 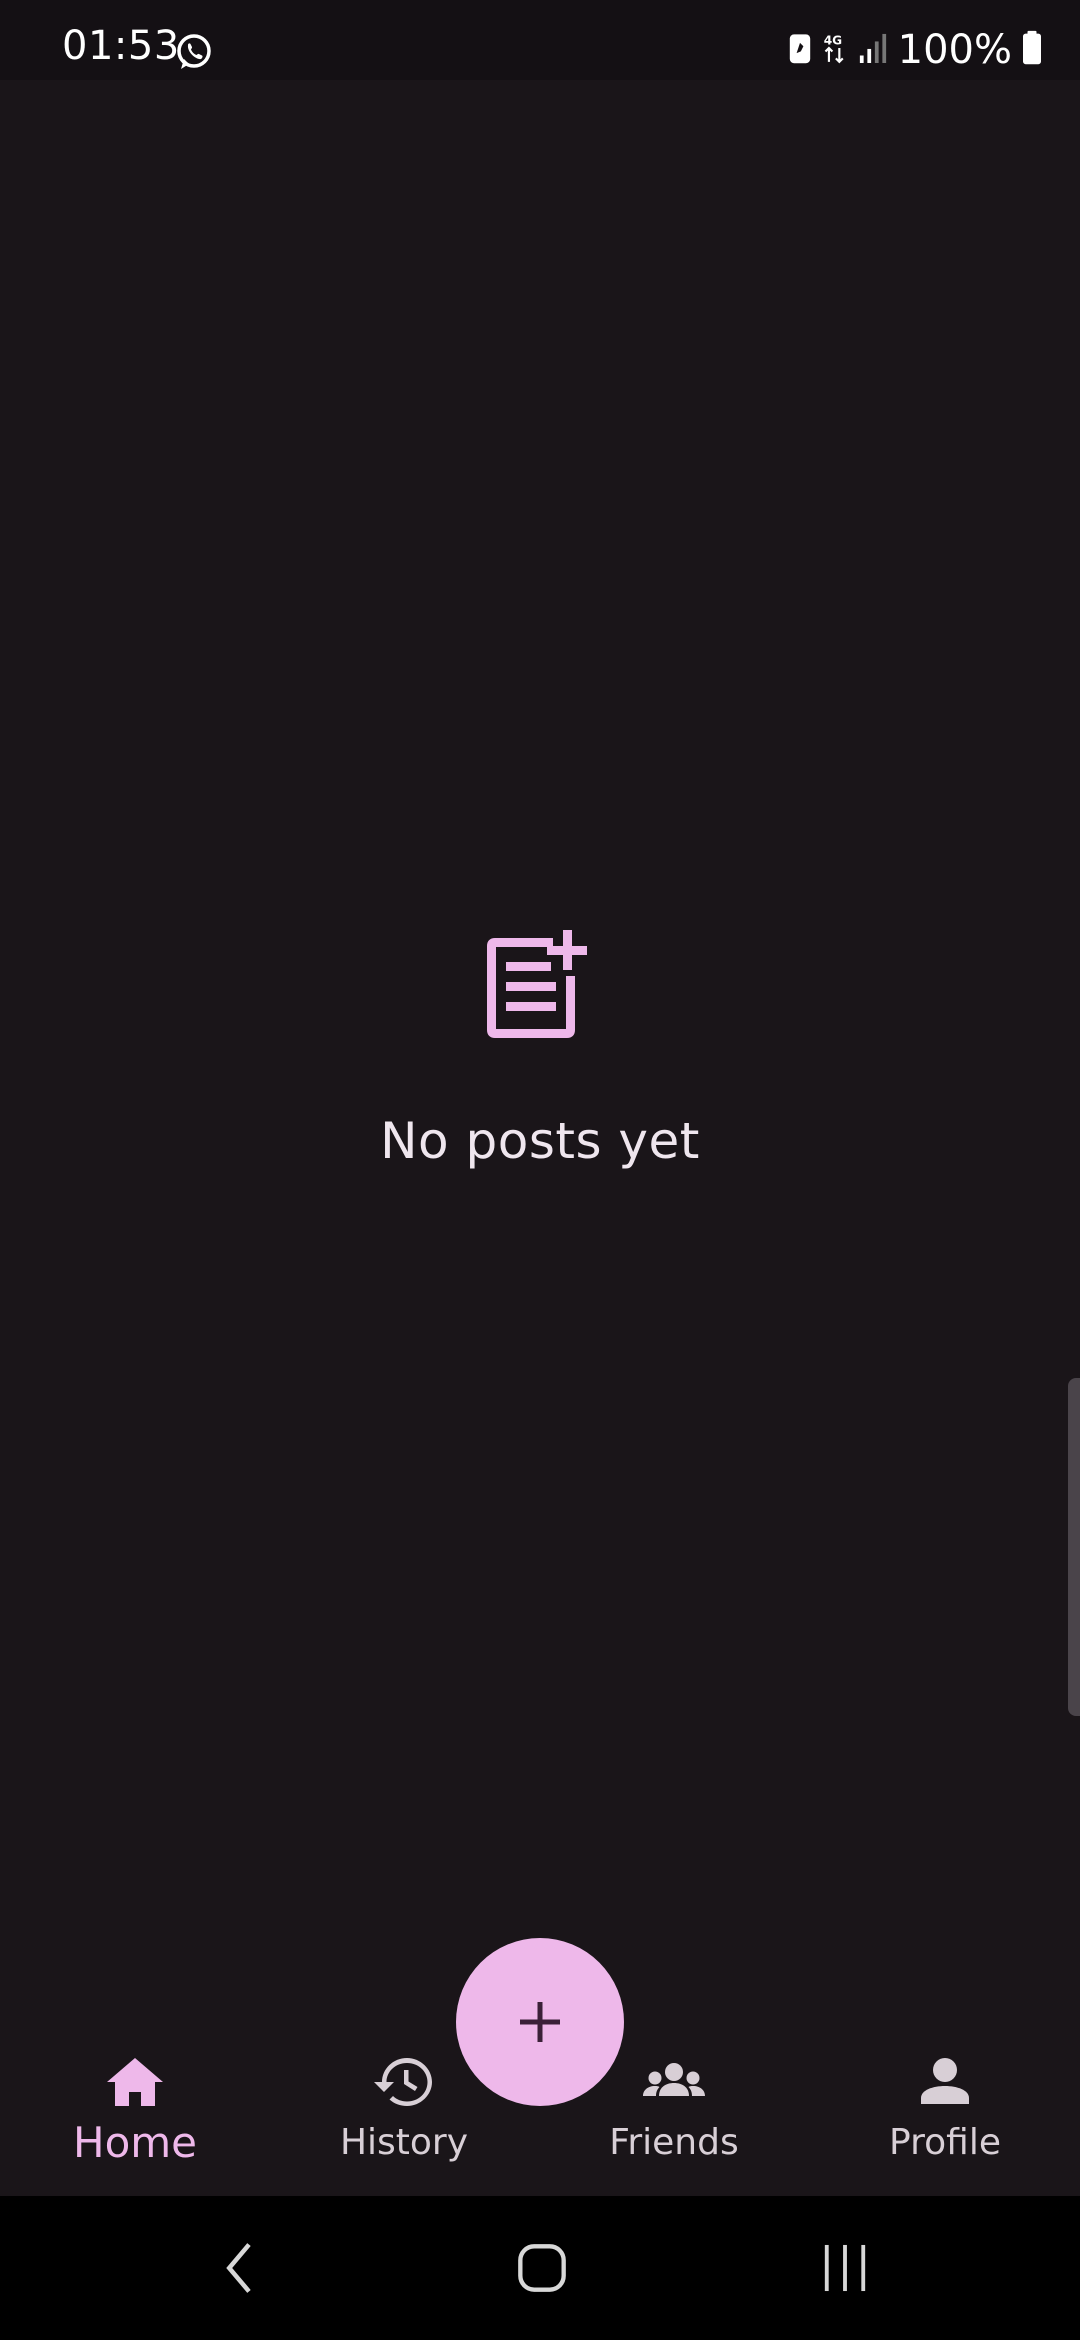 What do you see at coordinates (945, 2081) in the screenshot?
I see `profile-icon` at bounding box center [945, 2081].